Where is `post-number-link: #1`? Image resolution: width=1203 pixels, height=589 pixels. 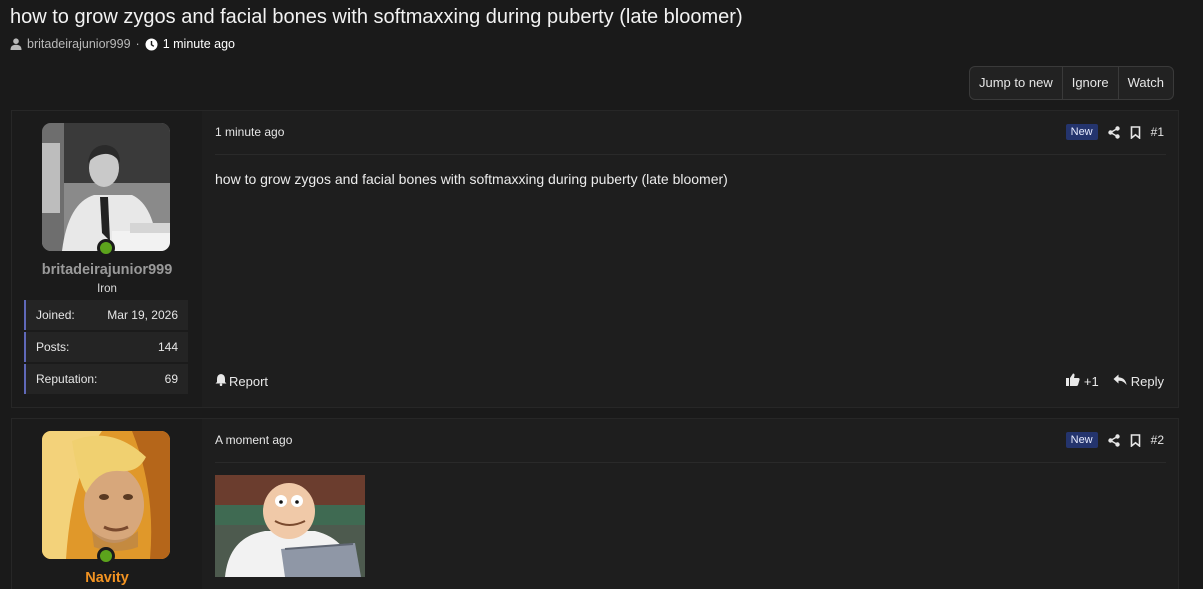
post-number-link: #1 is located at coordinates (1157, 132).